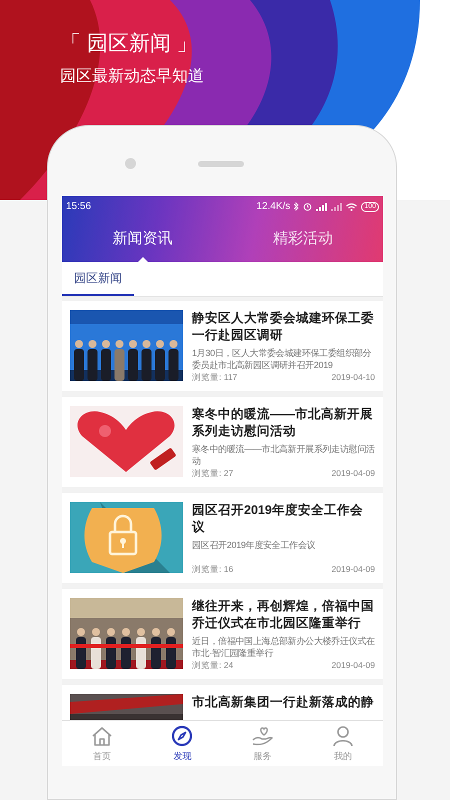 This screenshot has height=800, width=450. I want to click on article-date: 2019-04-10, so click(353, 377).